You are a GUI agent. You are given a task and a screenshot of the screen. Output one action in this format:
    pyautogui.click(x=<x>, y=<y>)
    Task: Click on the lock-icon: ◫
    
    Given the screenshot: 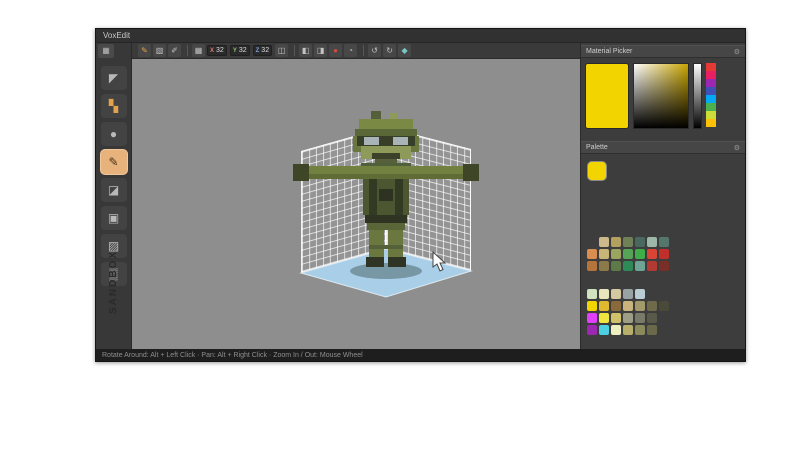 What is the action you would take?
    pyautogui.click(x=282, y=50)
    